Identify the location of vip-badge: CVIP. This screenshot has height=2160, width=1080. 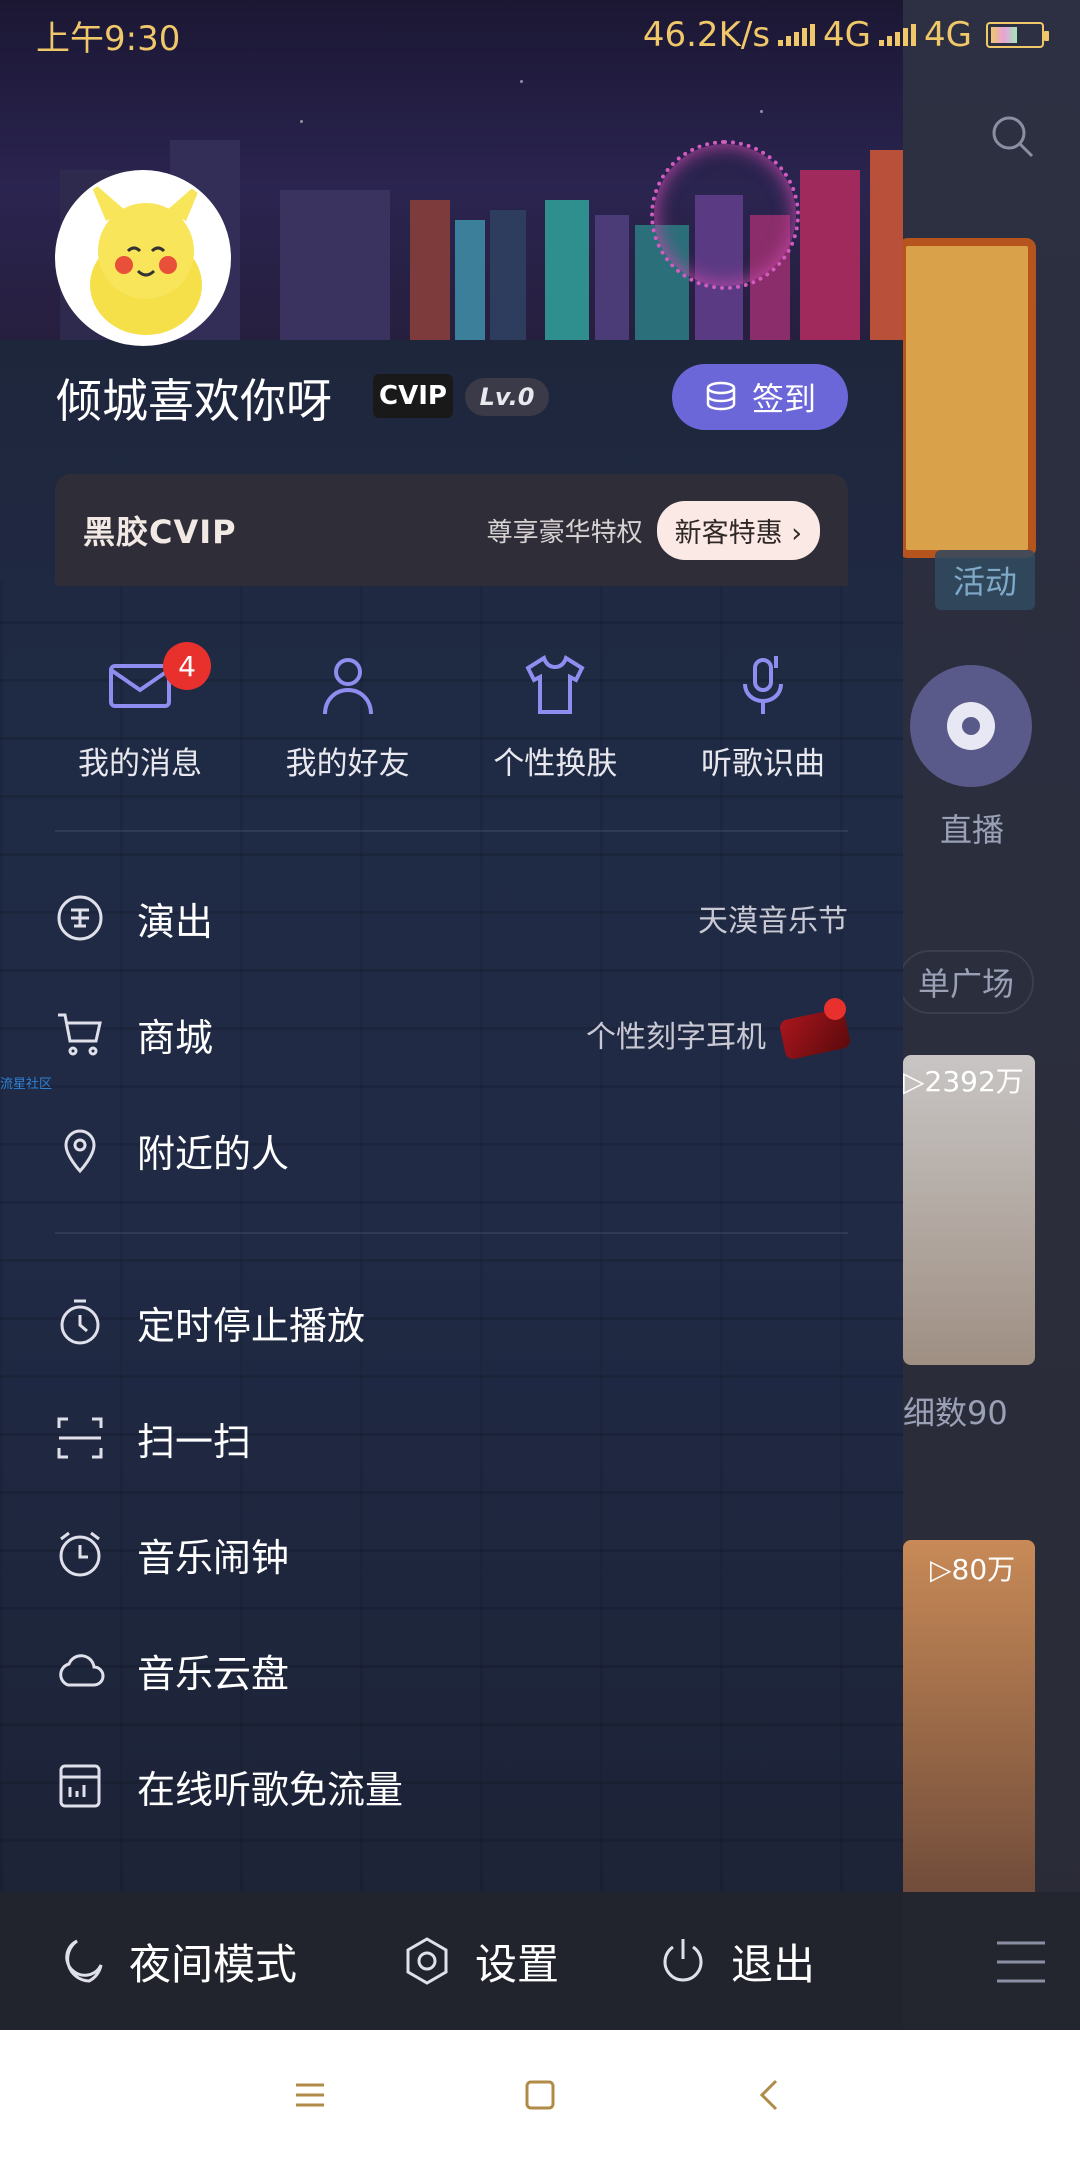
(413, 396).